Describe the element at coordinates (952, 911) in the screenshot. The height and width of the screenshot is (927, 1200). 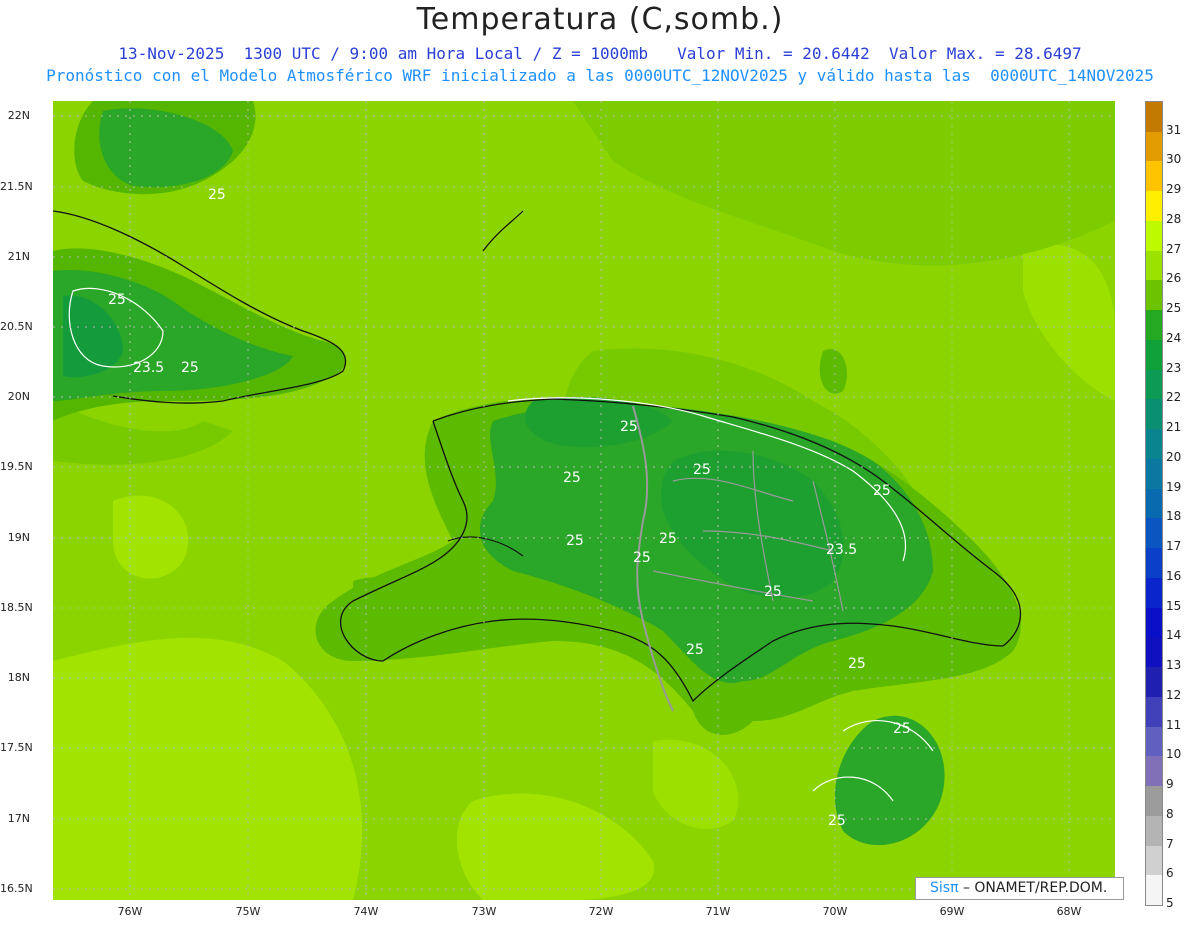
I see `lon-label: 69W` at that location.